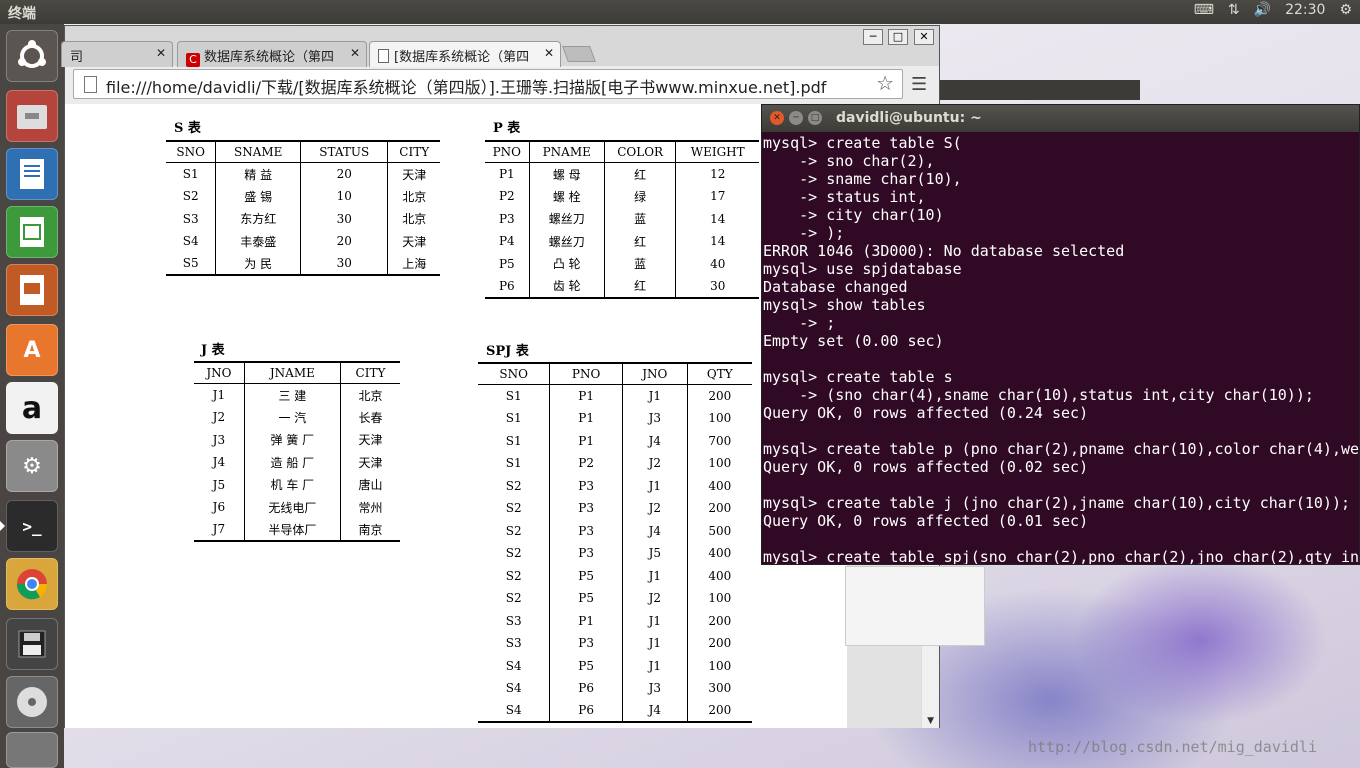 The image size is (1360, 768). Describe the element at coordinates (32, 116) in the screenshot. I see `file-manager-icon` at that location.